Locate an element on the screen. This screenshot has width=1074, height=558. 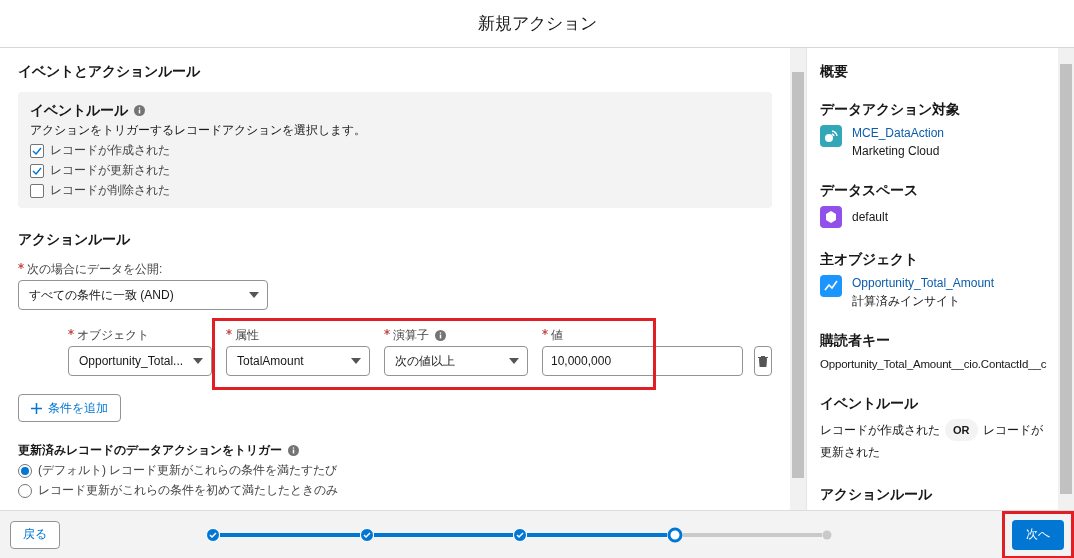
trash-icon is located at coordinates (763, 361).